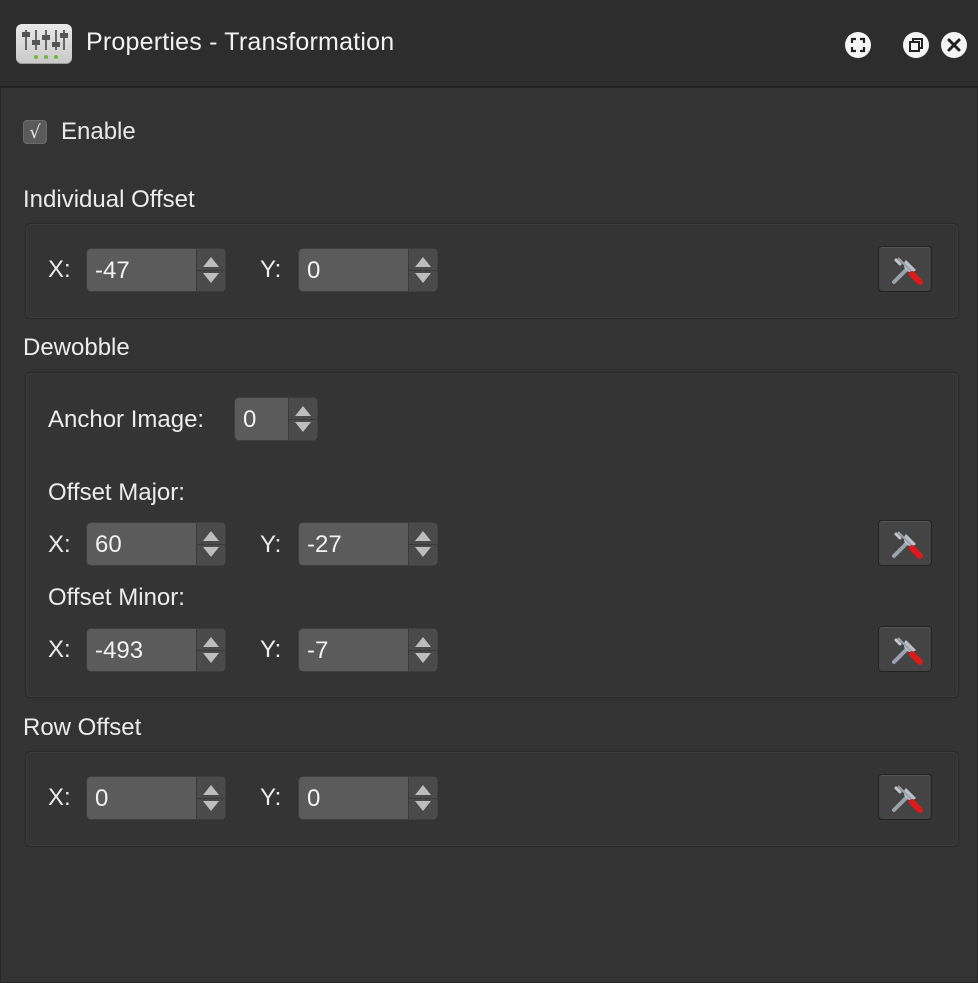  What do you see at coordinates (489, 43) in the screenshot?
I see `title-bar: Properties - Transformation` at bounding box center [489, 43].